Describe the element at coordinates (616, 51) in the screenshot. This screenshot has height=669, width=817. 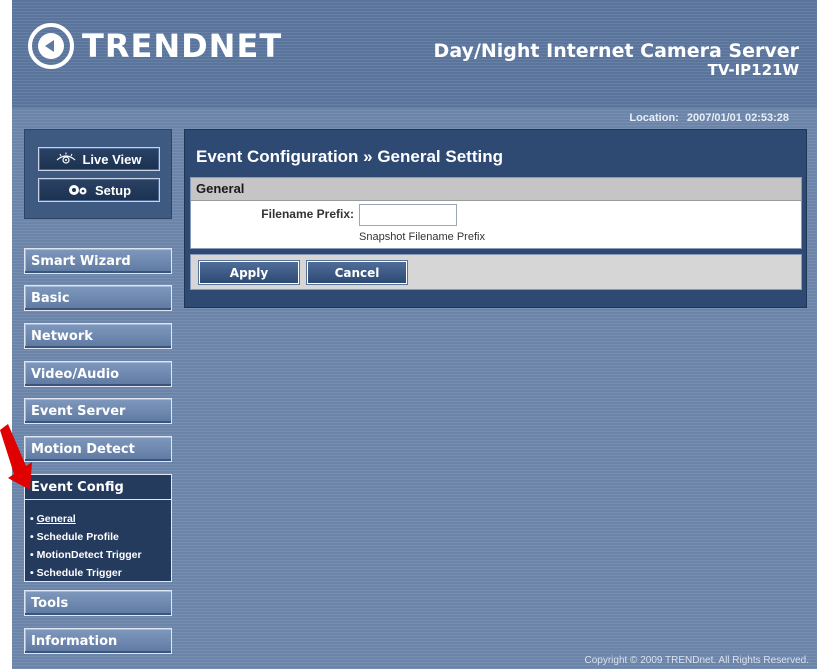
I see `product-name: Day/Night Internet Camera Server` at that location.